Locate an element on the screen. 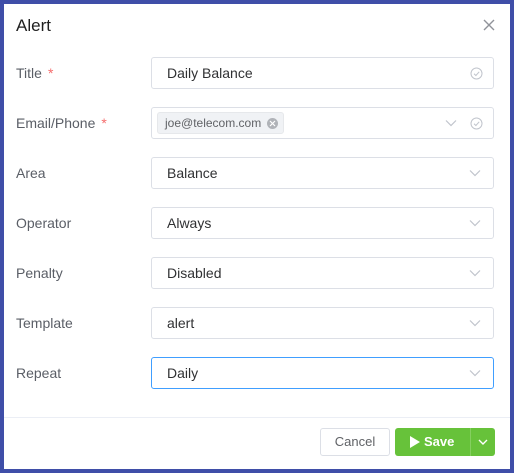  penalty-label: Penalty is located at coordinates (39, 273).